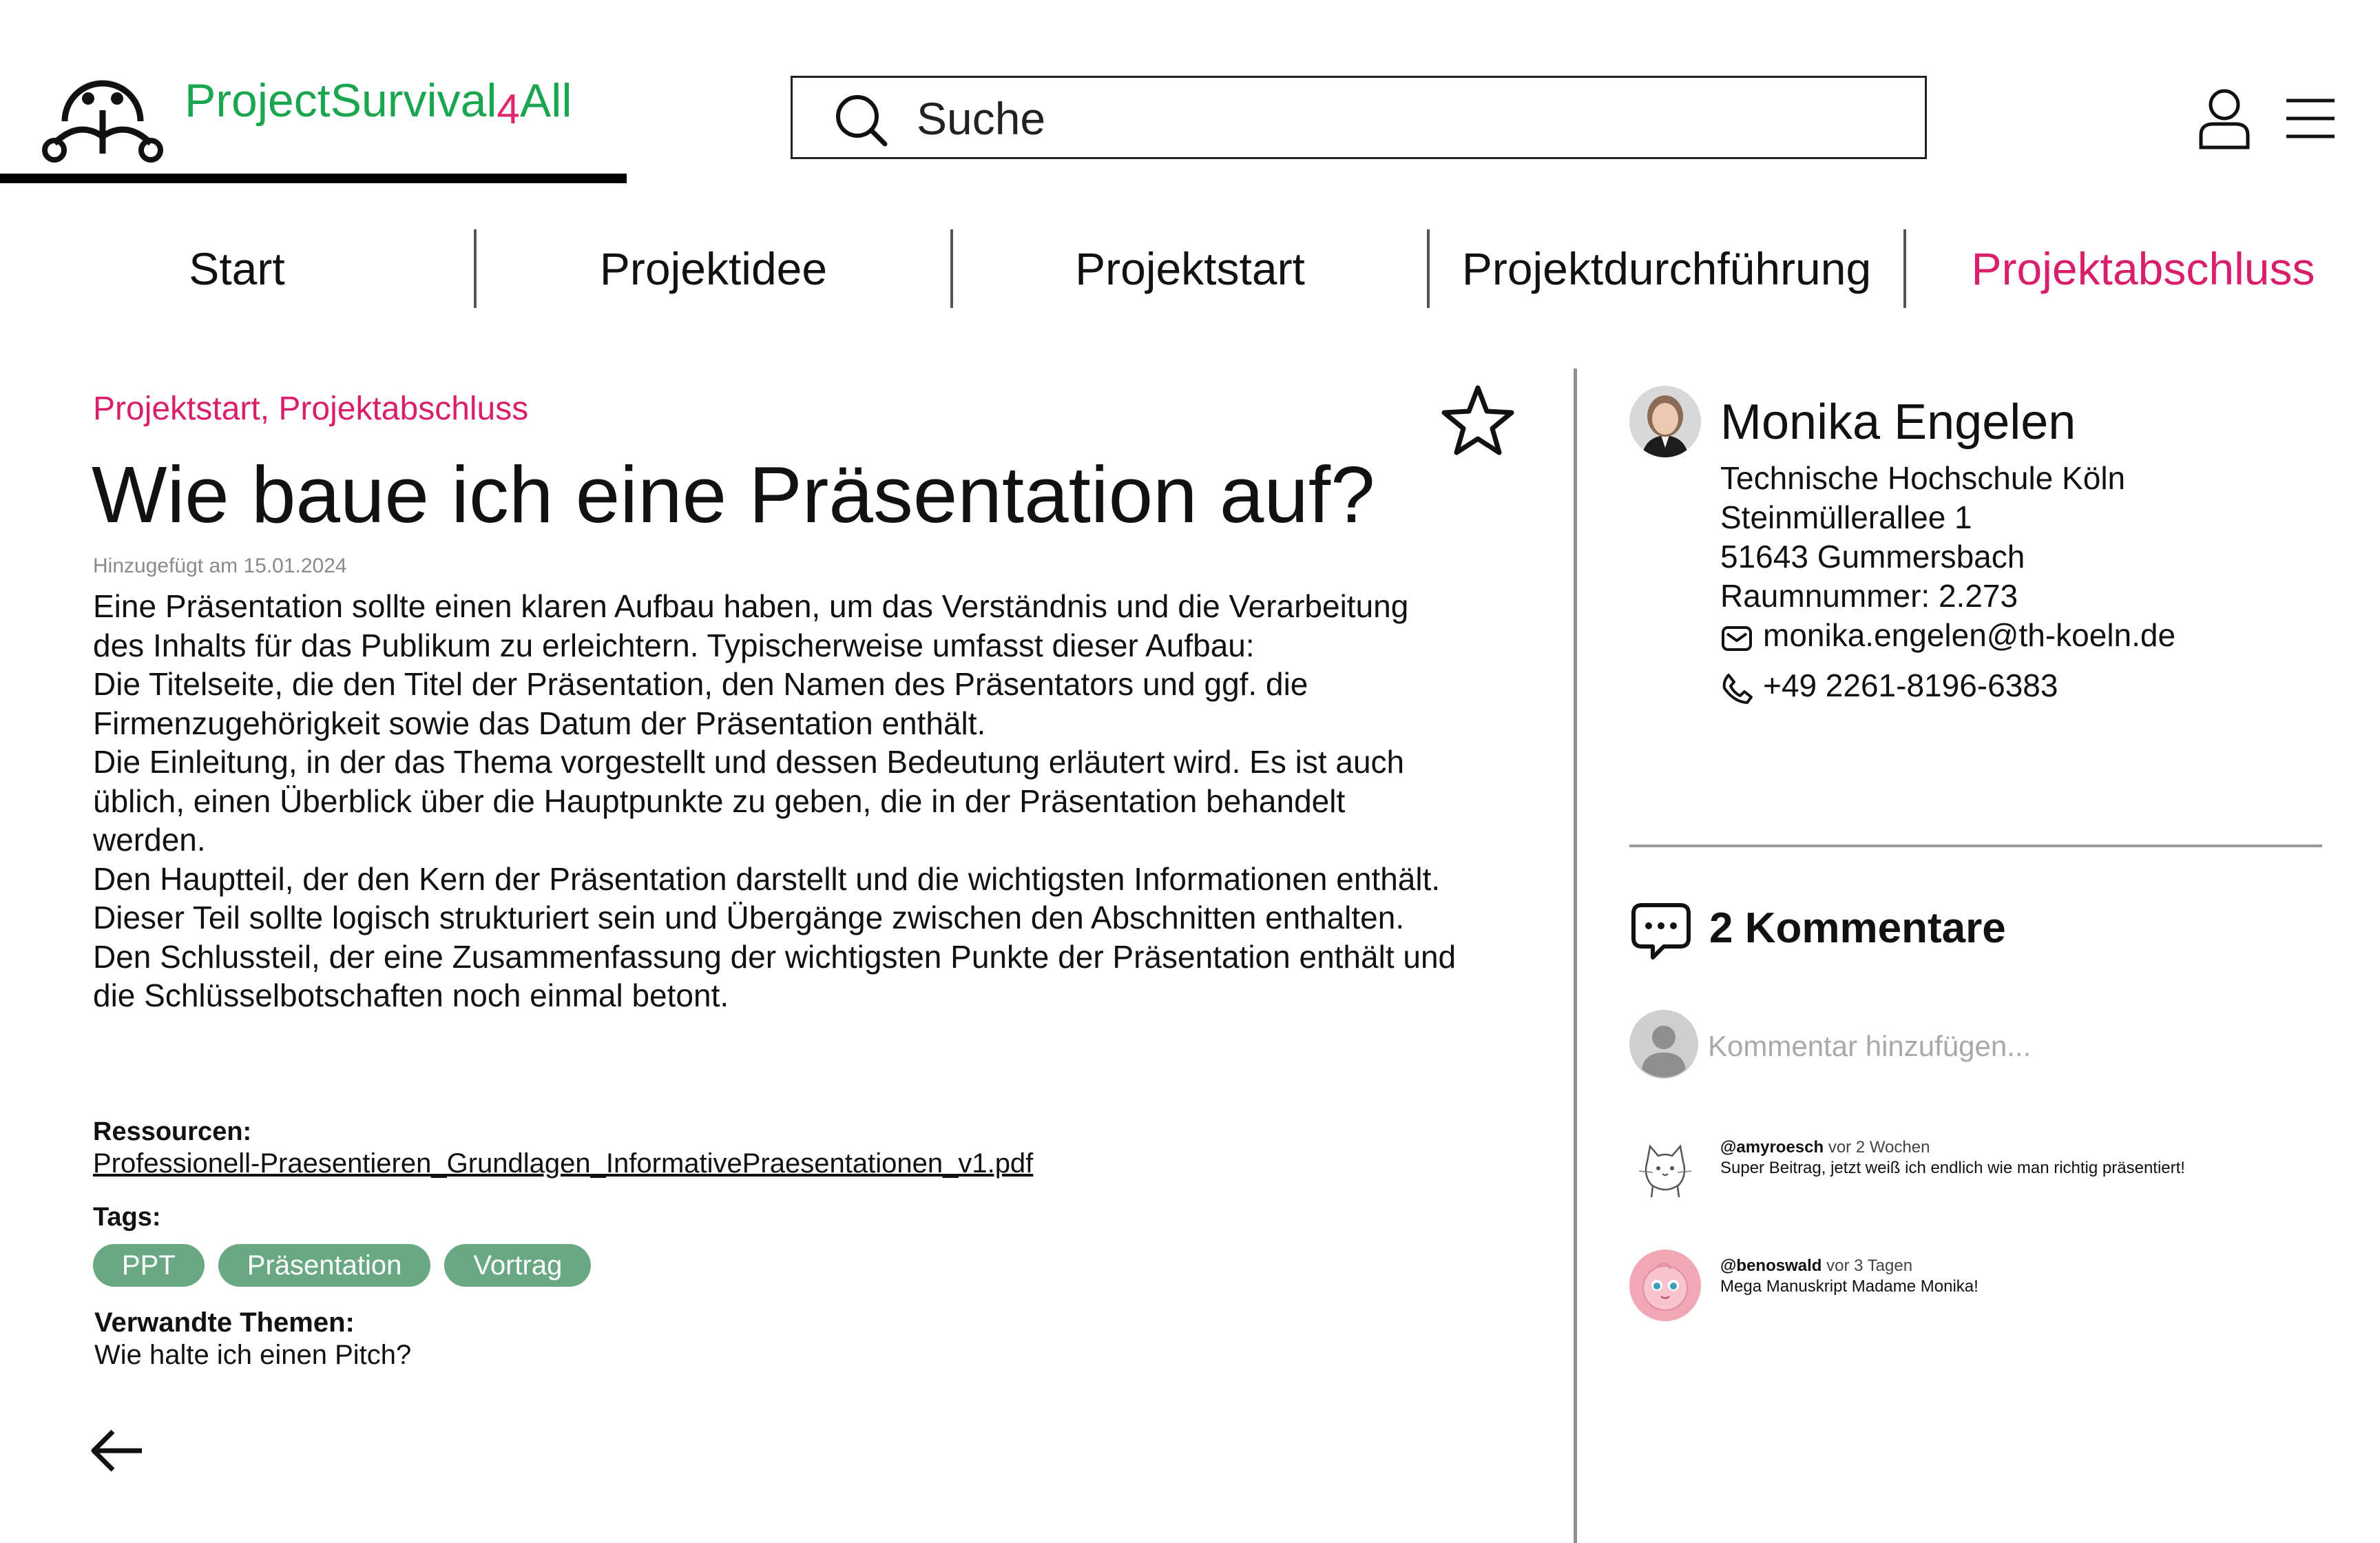 Image resolution: width=2380 pixels, height=1543 pixels. Describe the element at coordinates (733, 495) in the screenshot. I see `page-title: Wie baue ich eine Präsentation auf?` at that location.